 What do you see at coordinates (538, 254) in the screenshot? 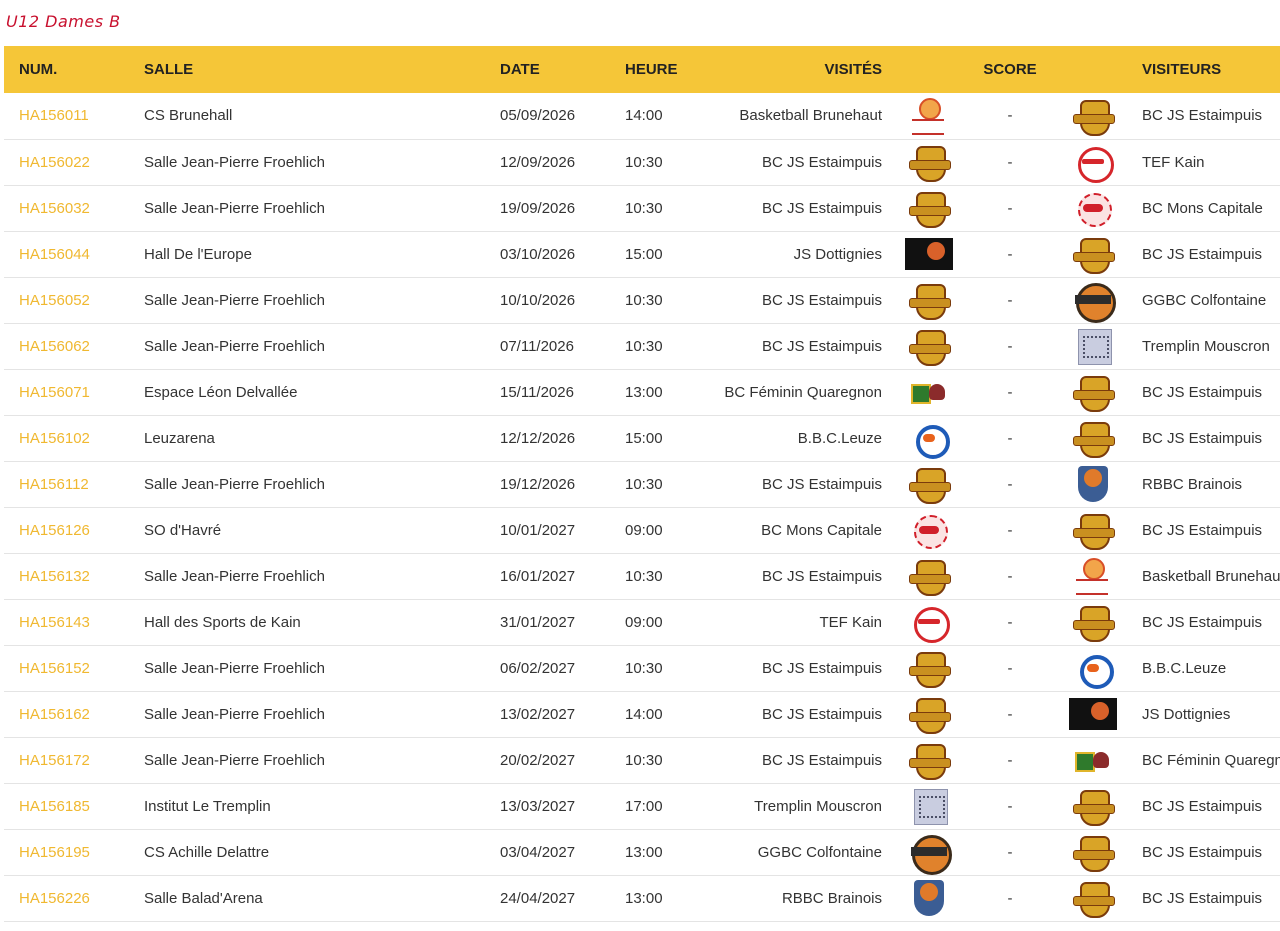
I see `date-cell: 03/10/2026` at bounding box center [538, 254].